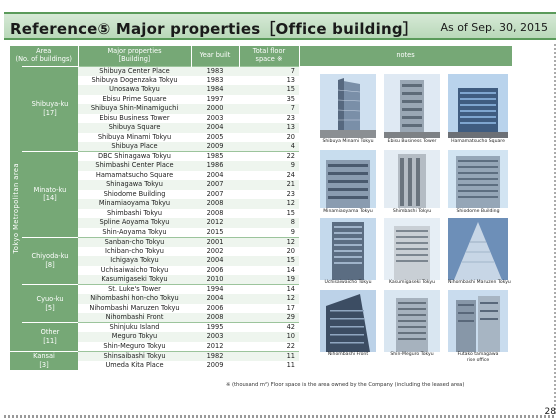  What do you see at coordinates (215, 346) in the screenshot?
I see `year-built: 2012` at bounding box center [215, 346].